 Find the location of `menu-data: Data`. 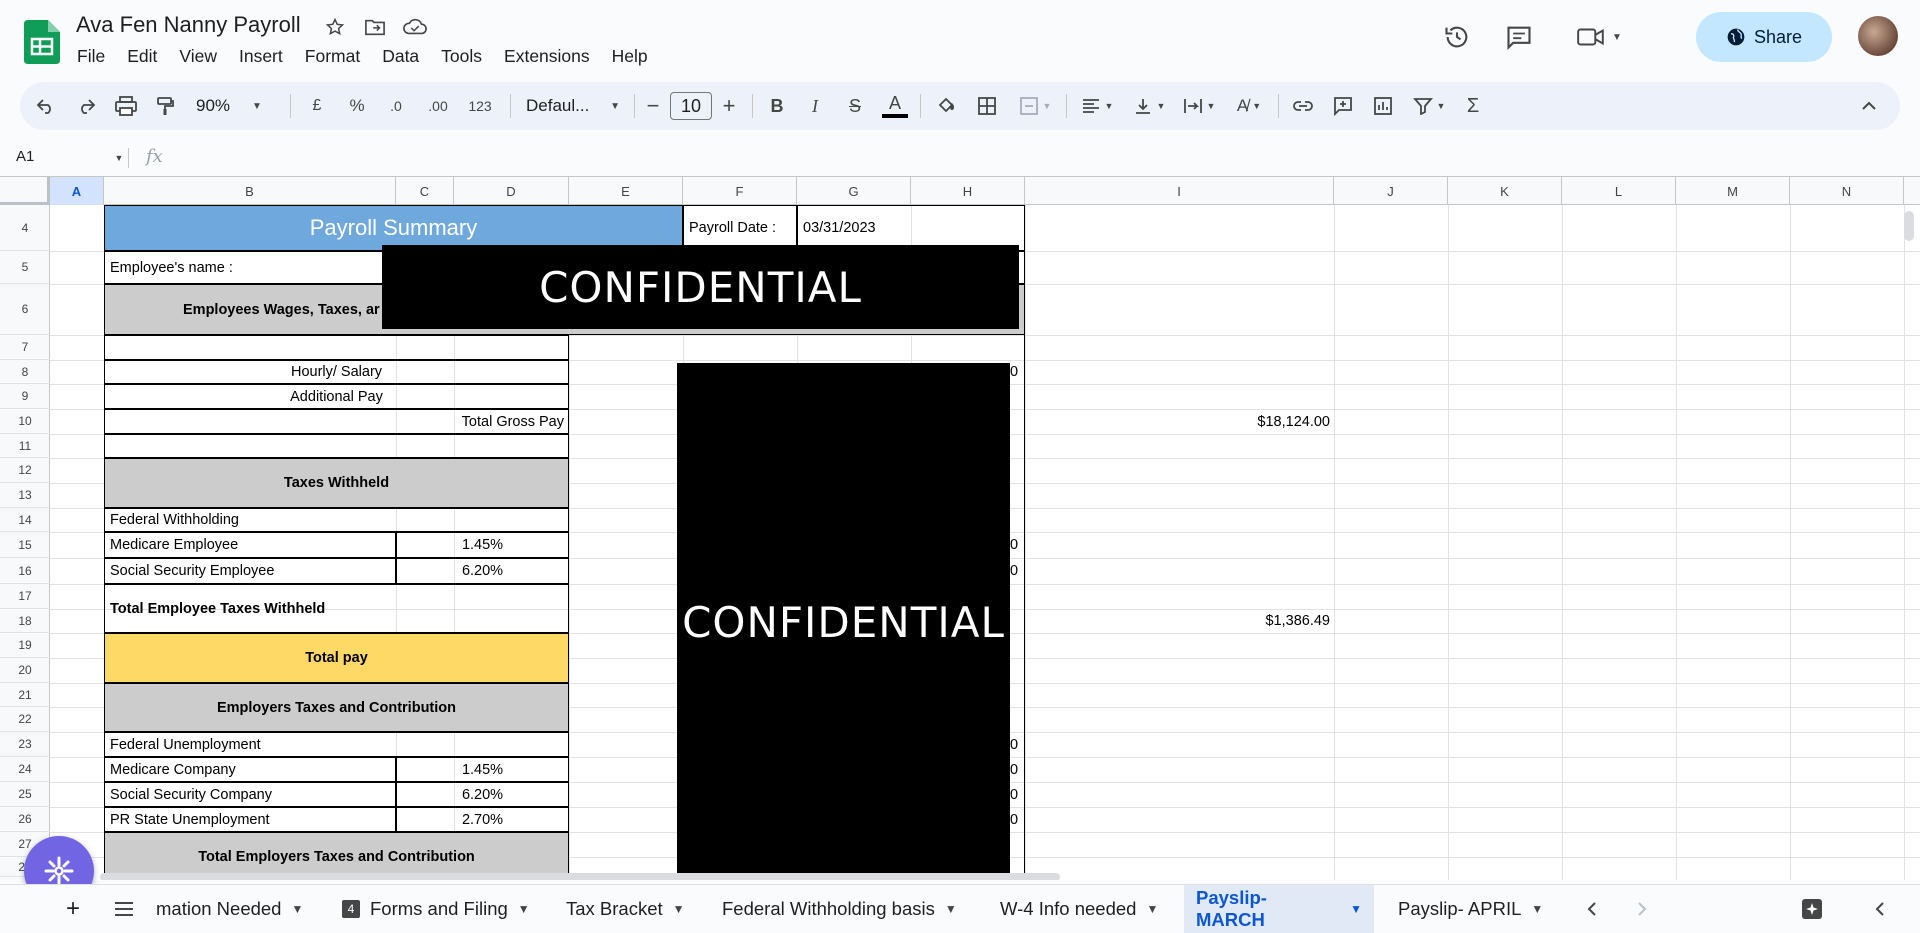

menu-data: Data is located at coordinates (400, 56).